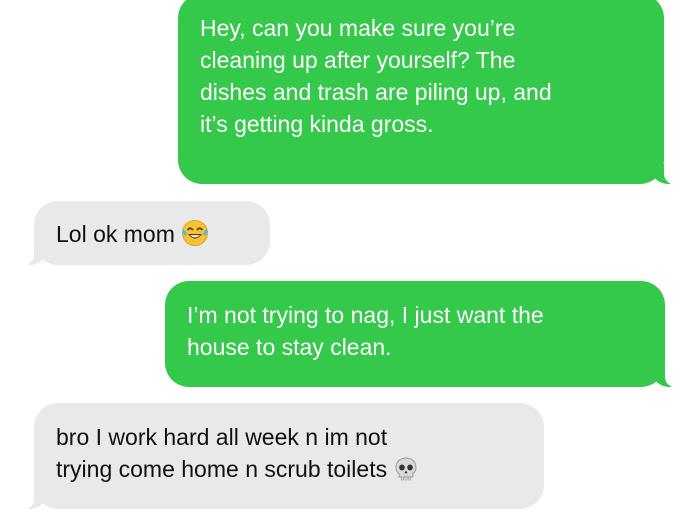 The height and width of the screenshot is (524, 700). I want to click on message-text: Lol ok mom, so click(115, 234).